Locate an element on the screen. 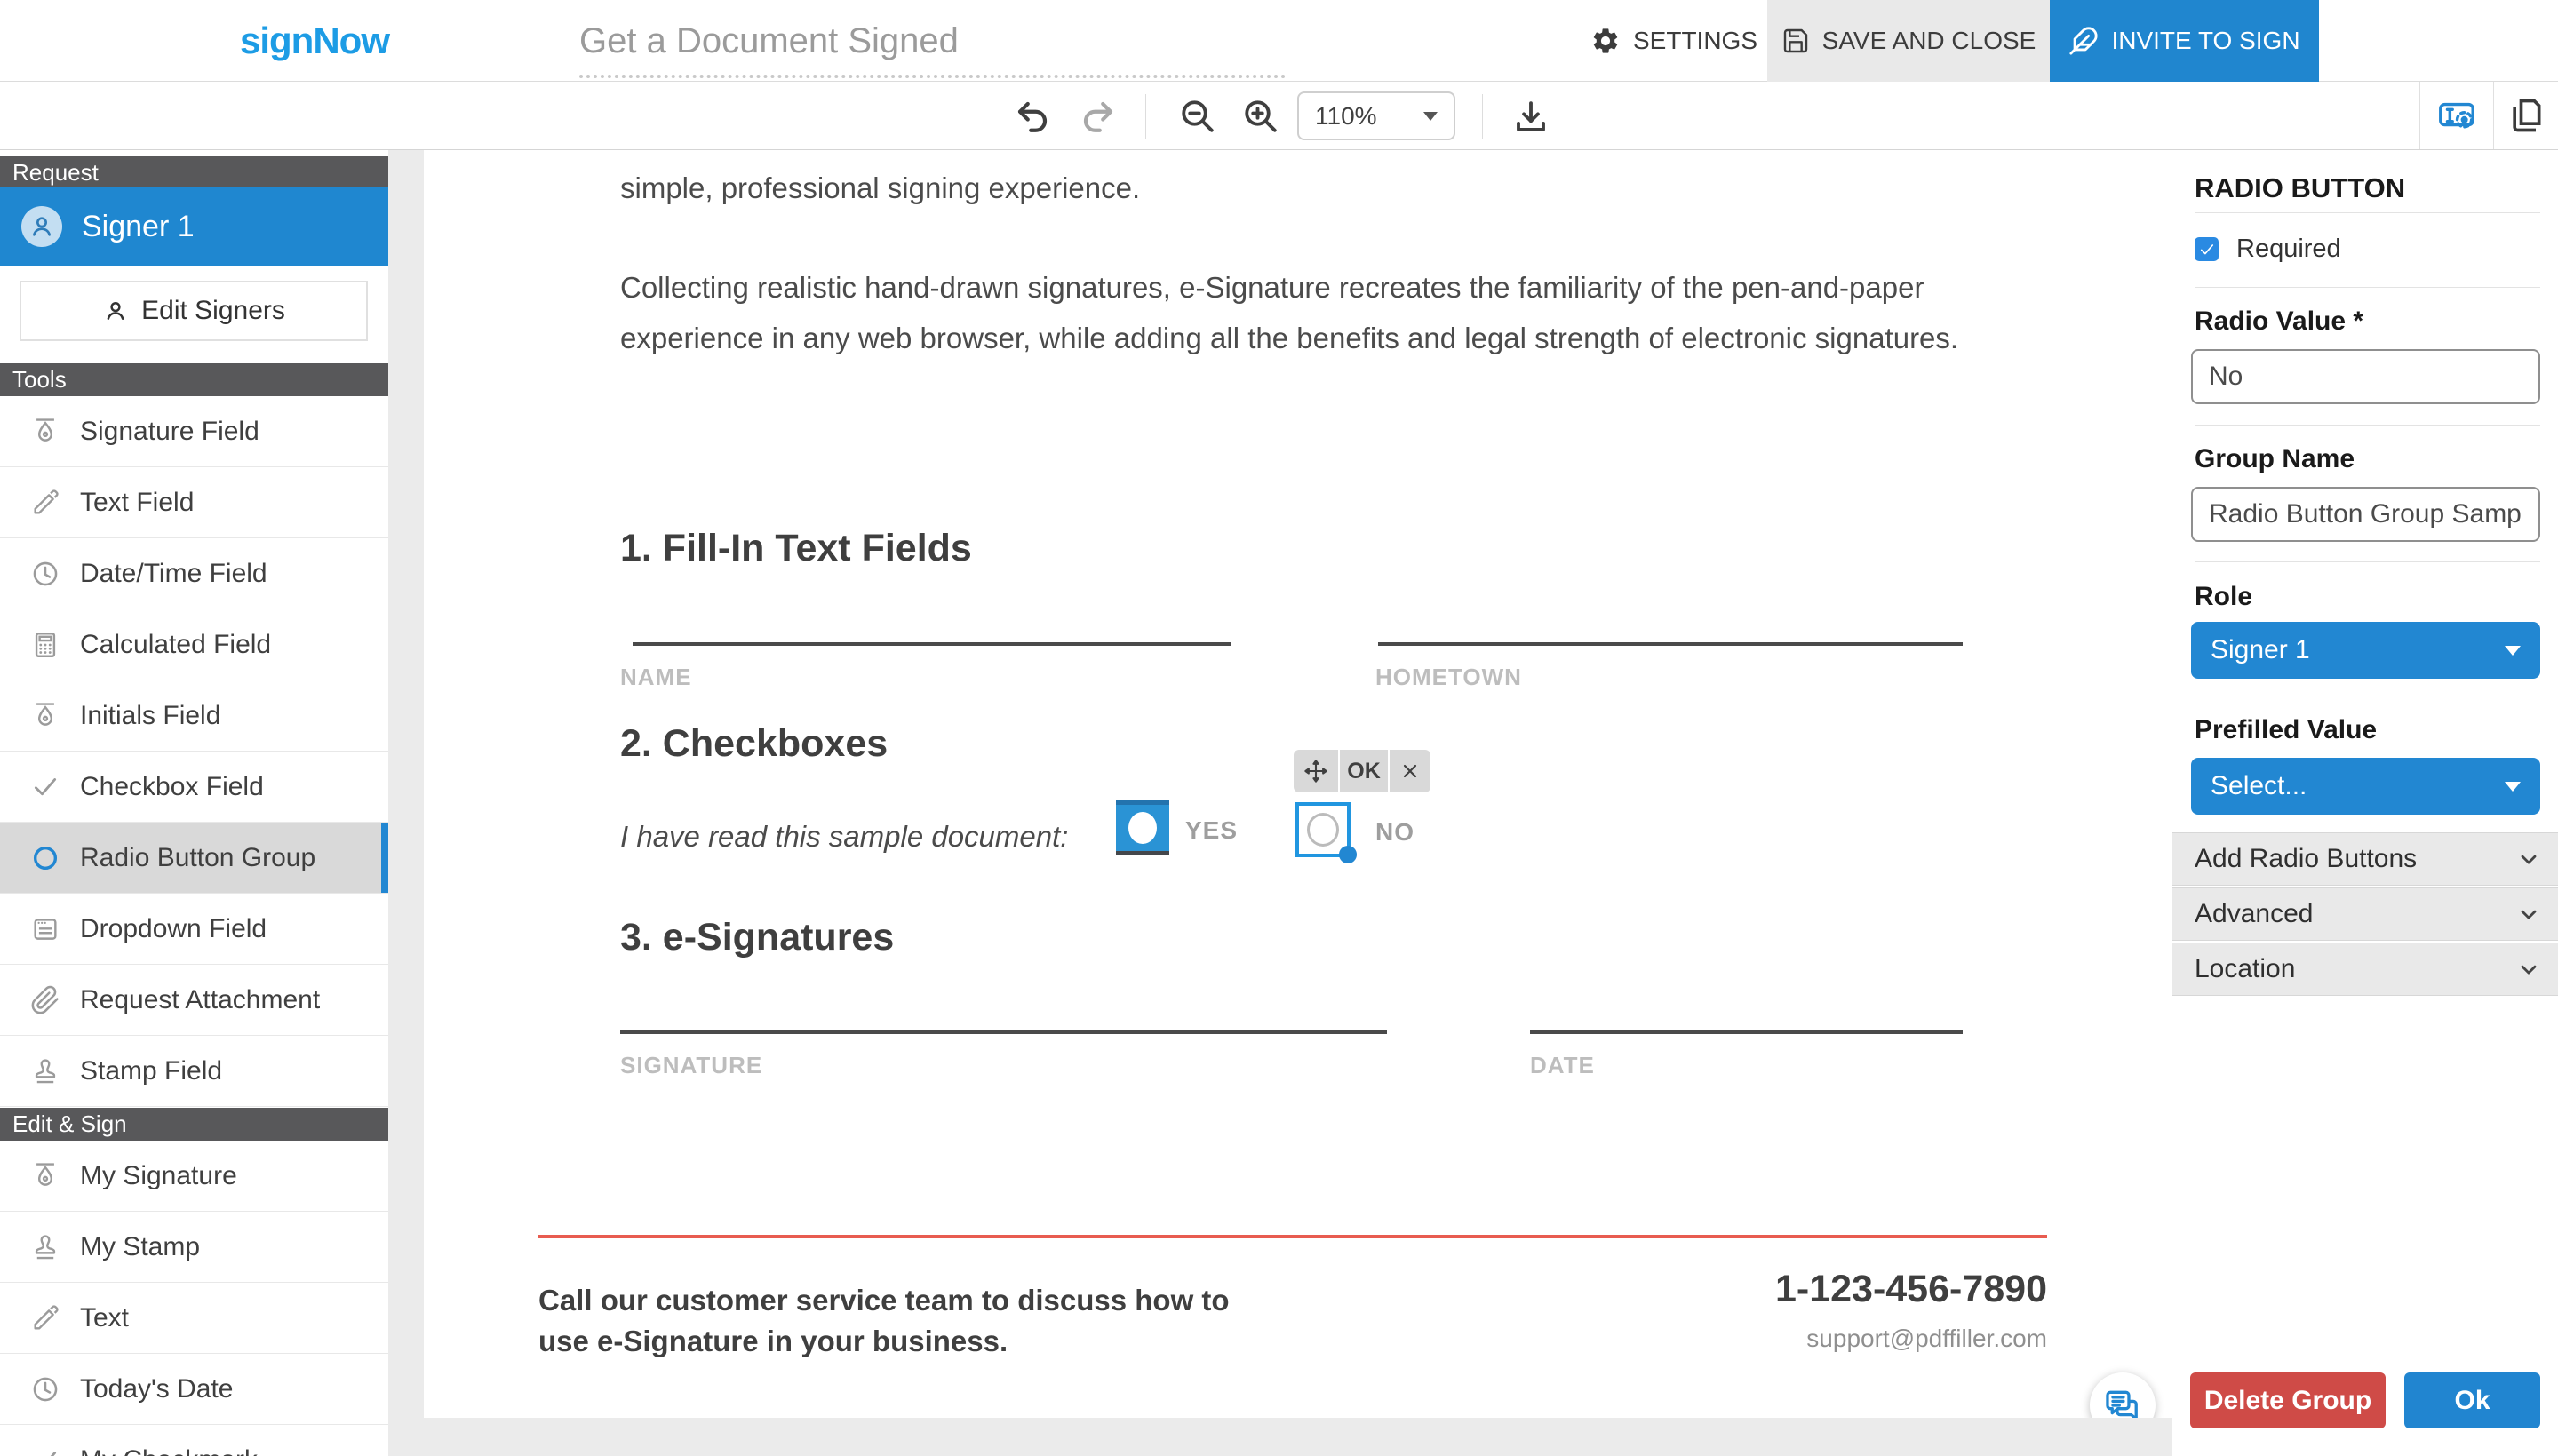 The image size is (2558, 1456). prefilled-value-label: Prefilled Value is located at coordinates (2286, 729).